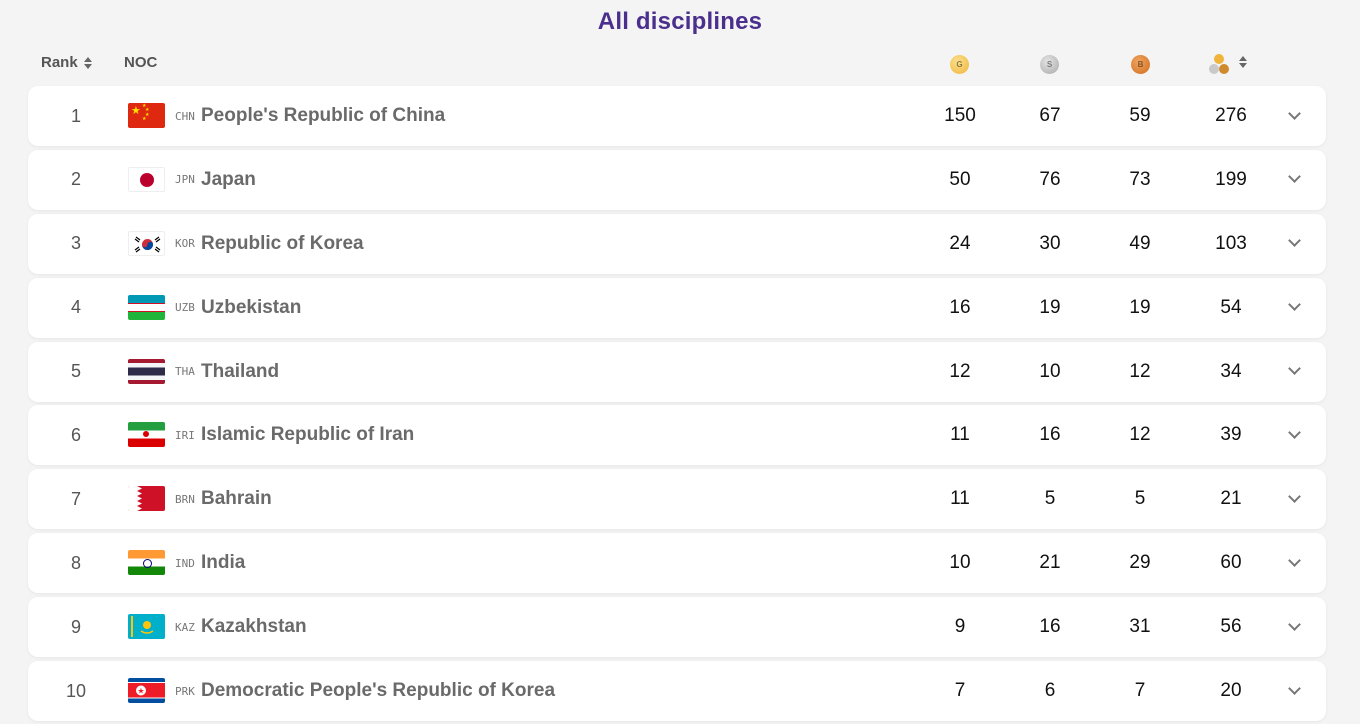 The height and width of the screenshot is (724, 1360). Describe the element at coordinates (282, 244) in the screenshot. I see `country-name: Republic of Korea` at that location.